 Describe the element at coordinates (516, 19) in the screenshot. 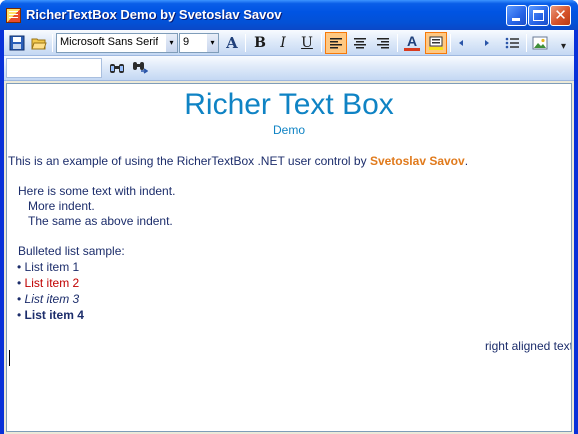

I see `minimize-icon` at that location.